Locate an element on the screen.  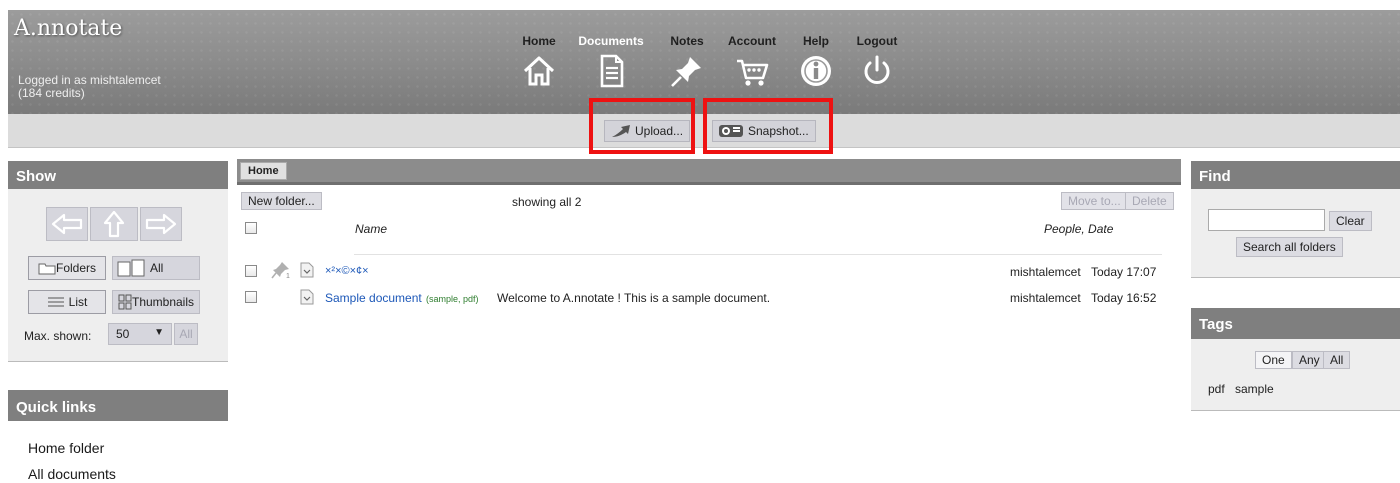
select-all-checkbox is located at coordinates (251, 228).